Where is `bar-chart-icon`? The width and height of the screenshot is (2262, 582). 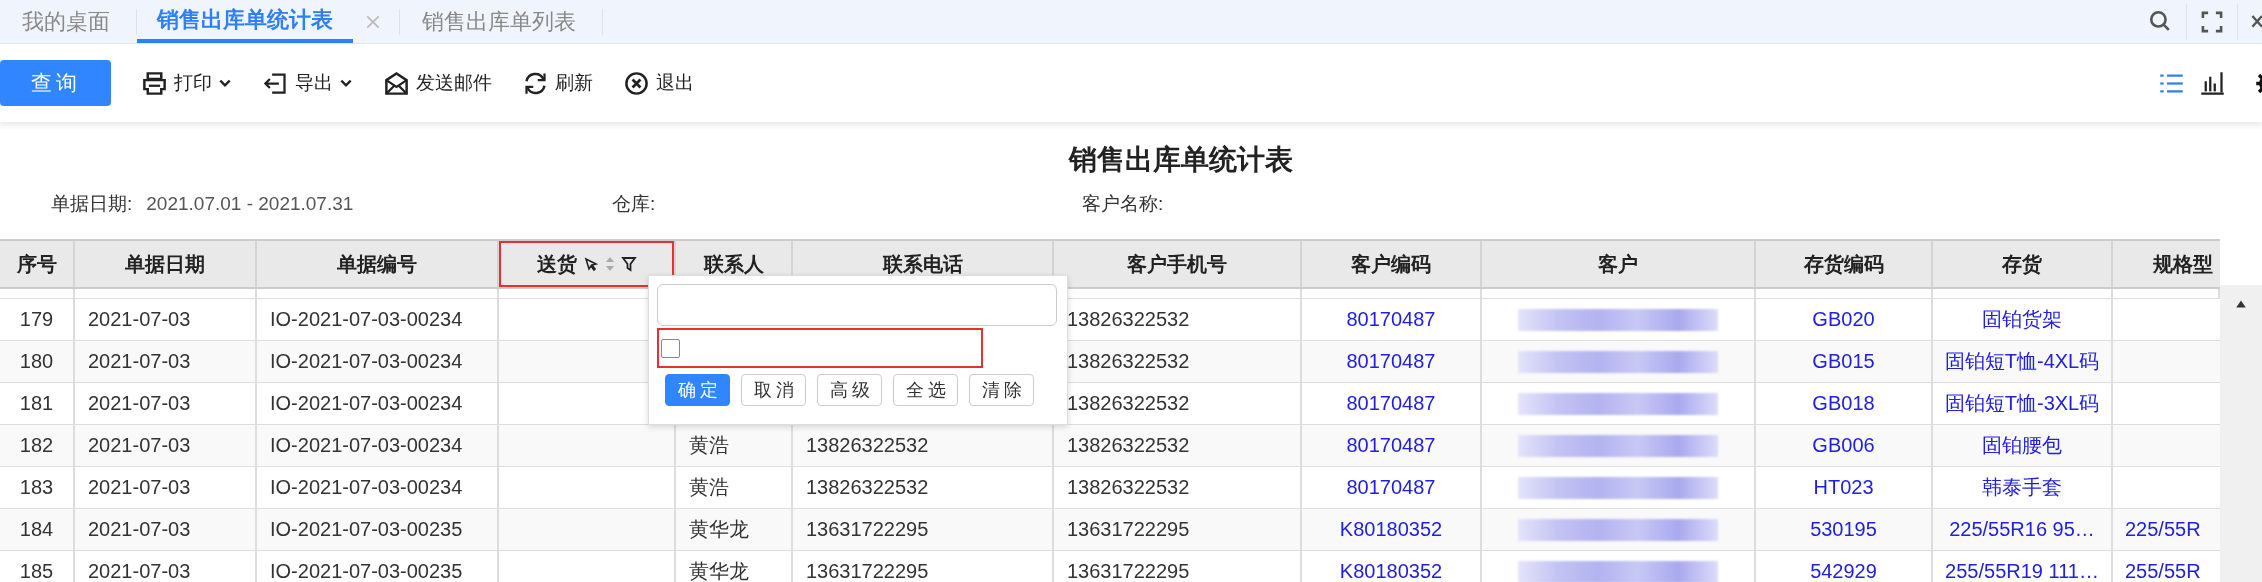 bar-chart-icon is located at coordinates (2212, 83).